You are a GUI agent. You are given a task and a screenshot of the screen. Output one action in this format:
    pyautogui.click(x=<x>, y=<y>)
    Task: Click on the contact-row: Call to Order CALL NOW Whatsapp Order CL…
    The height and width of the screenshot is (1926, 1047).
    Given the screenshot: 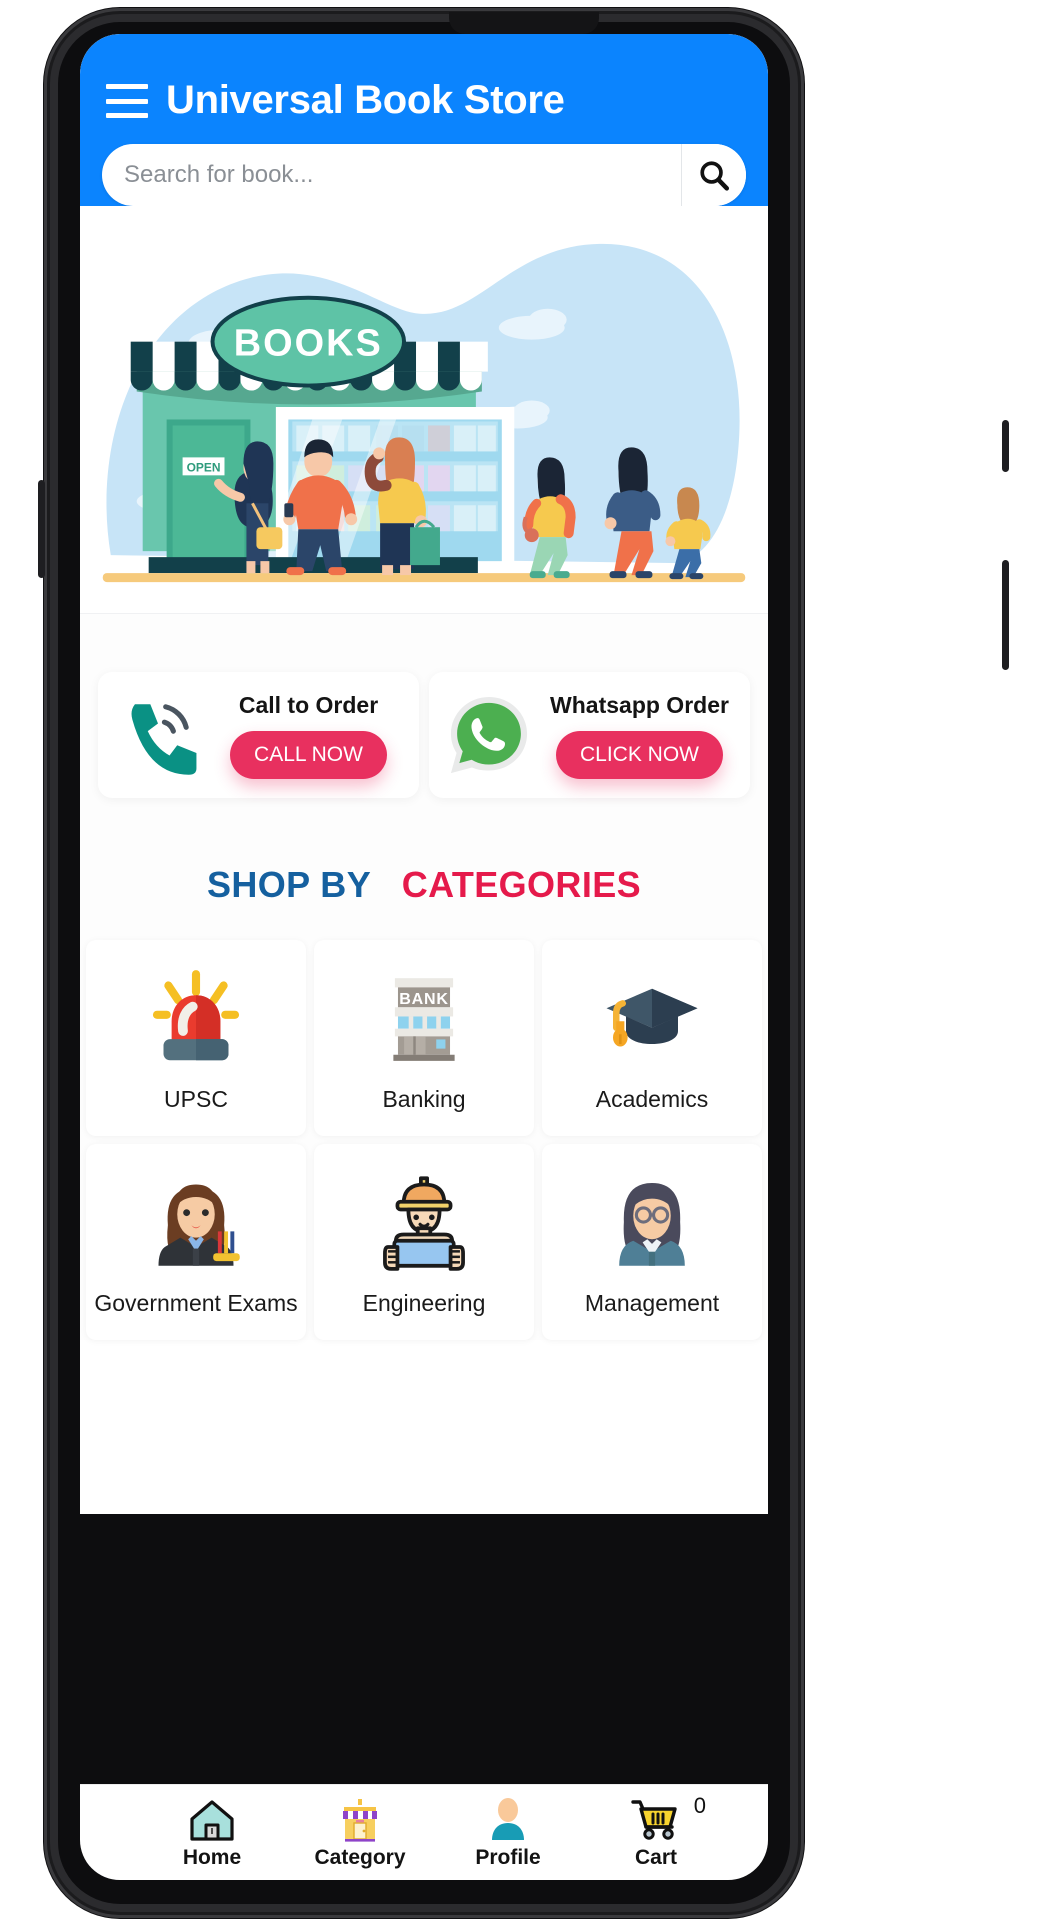 What is the action you would take?
    pyautogui.click(x=424, y=735)
    